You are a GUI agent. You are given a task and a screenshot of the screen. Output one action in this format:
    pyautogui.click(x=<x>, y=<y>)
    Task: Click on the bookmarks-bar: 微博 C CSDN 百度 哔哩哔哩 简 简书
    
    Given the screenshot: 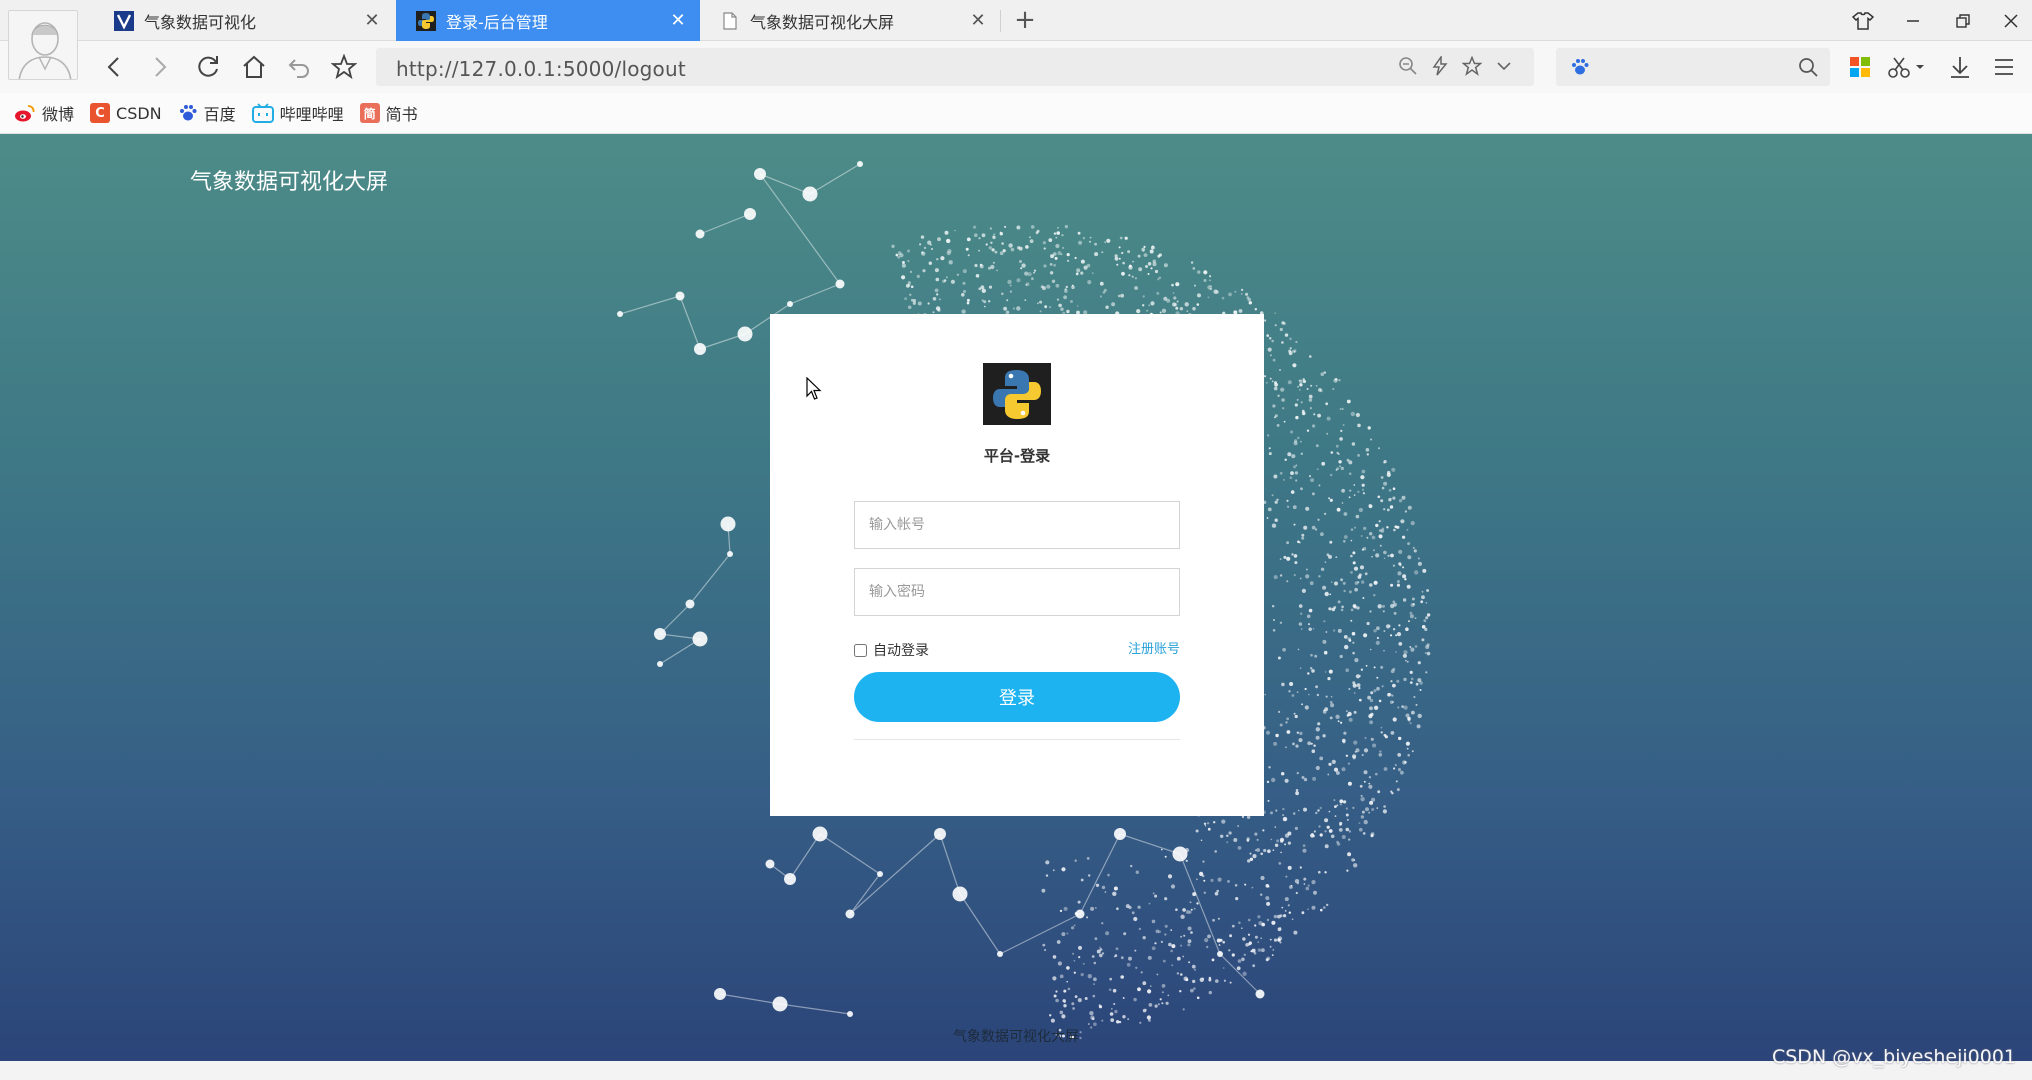 What is the action you would take?
    pyautogui.click(x=1016, y=113)
    